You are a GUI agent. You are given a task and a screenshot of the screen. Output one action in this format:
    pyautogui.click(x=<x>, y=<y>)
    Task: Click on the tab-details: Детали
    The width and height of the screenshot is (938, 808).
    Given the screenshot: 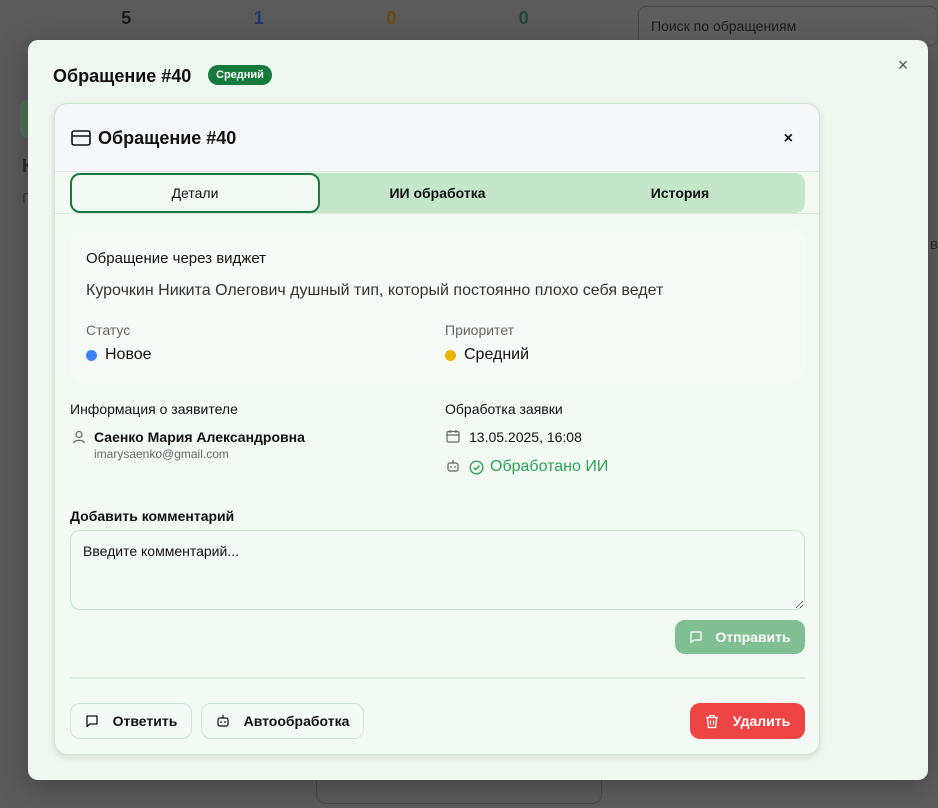 What is the action you would take?
    pyautogui.click(x=195, y=193)
    